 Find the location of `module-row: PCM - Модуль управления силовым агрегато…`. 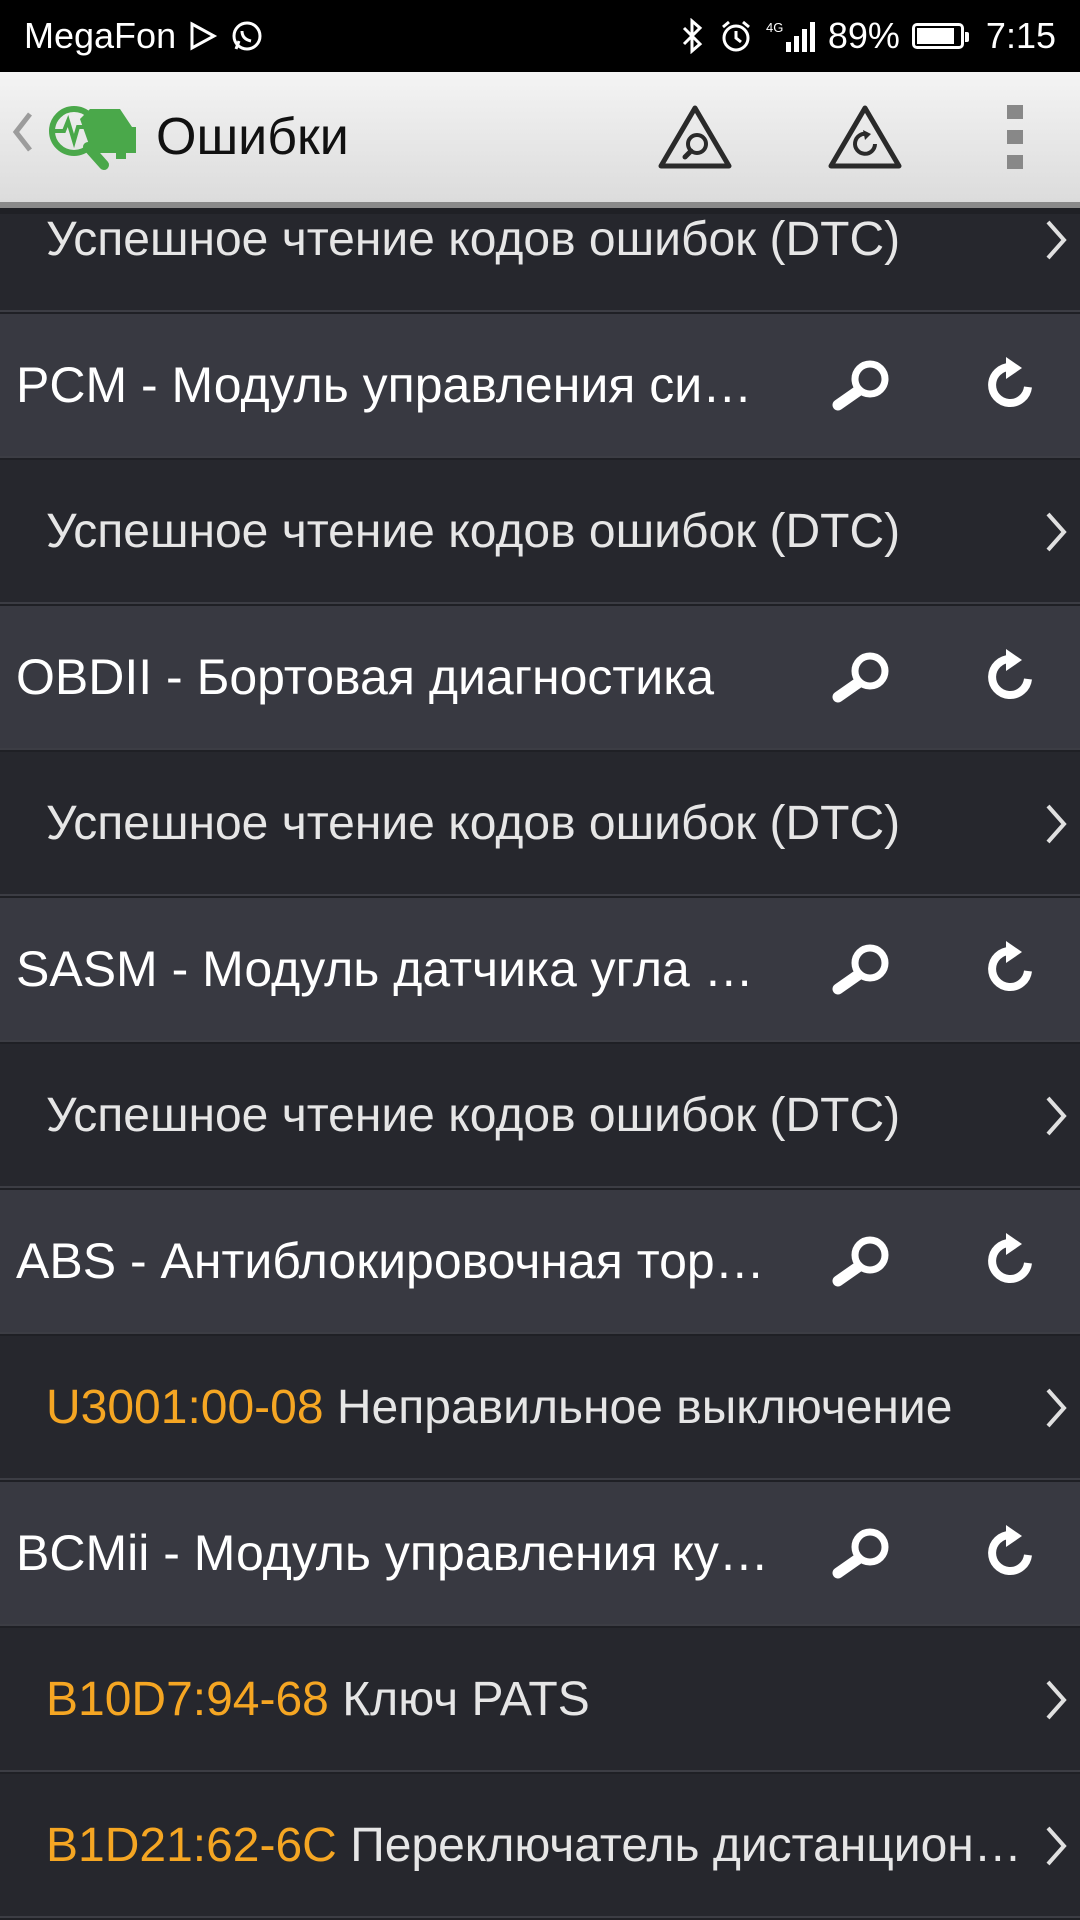

module-row: PCM - Модуль управления силовым агрегато… is located at coordinates (540, 386).